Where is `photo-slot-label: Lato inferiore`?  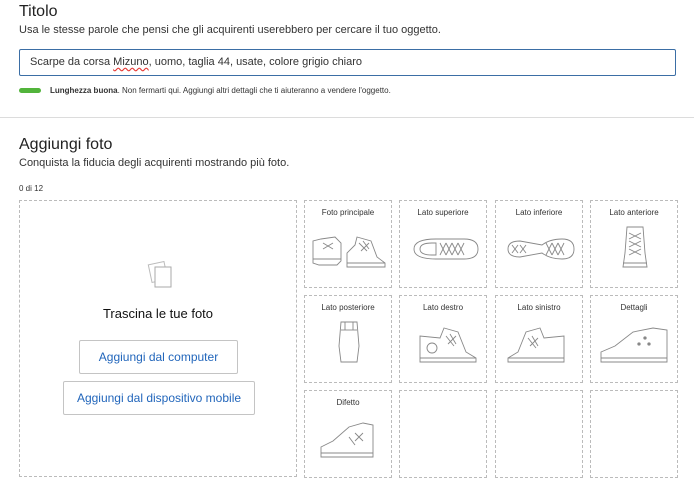 photo-slot-label: Lato inferiore is located at coordinates (539, 212).